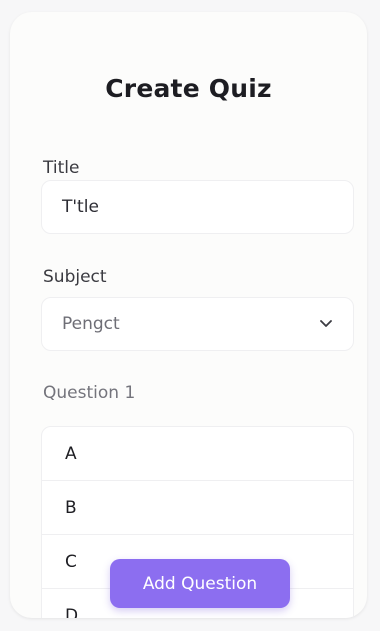  What do you see at coordinates (75, 277) in the screenshot?
I see `subject-label: Subject` at bounding box center [75, 277].